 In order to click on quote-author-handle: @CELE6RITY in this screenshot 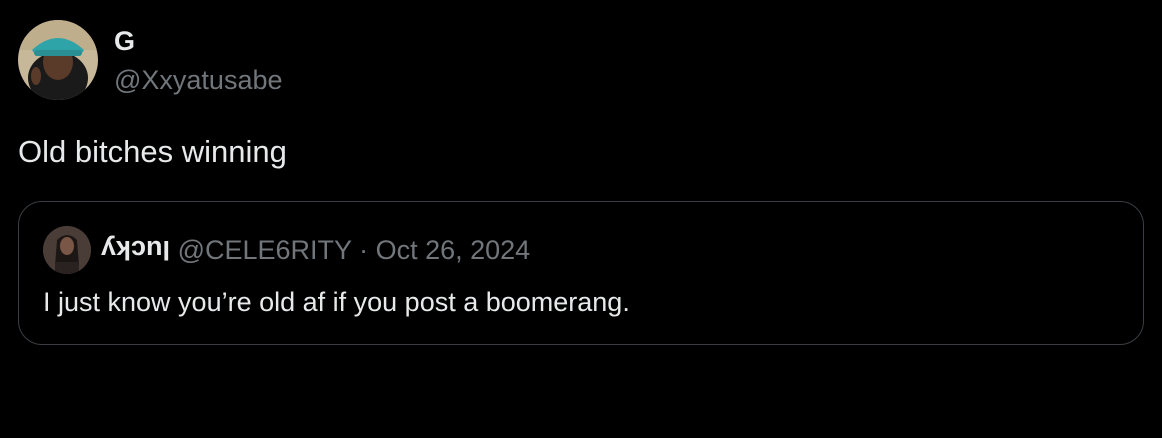, I will do `click(265, 250)`.